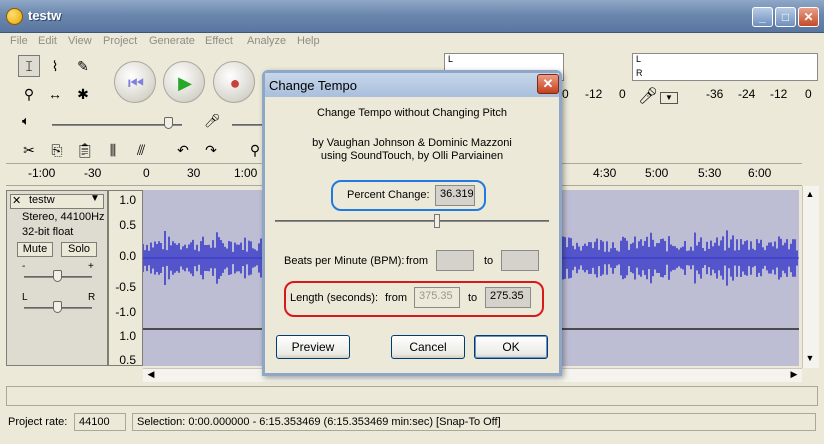 Image resolution: width=824 pixels, height=444 pixels. Describe the element at coordinates (412, 221) in the screenshot. I see `percent-change-slider` at that location.